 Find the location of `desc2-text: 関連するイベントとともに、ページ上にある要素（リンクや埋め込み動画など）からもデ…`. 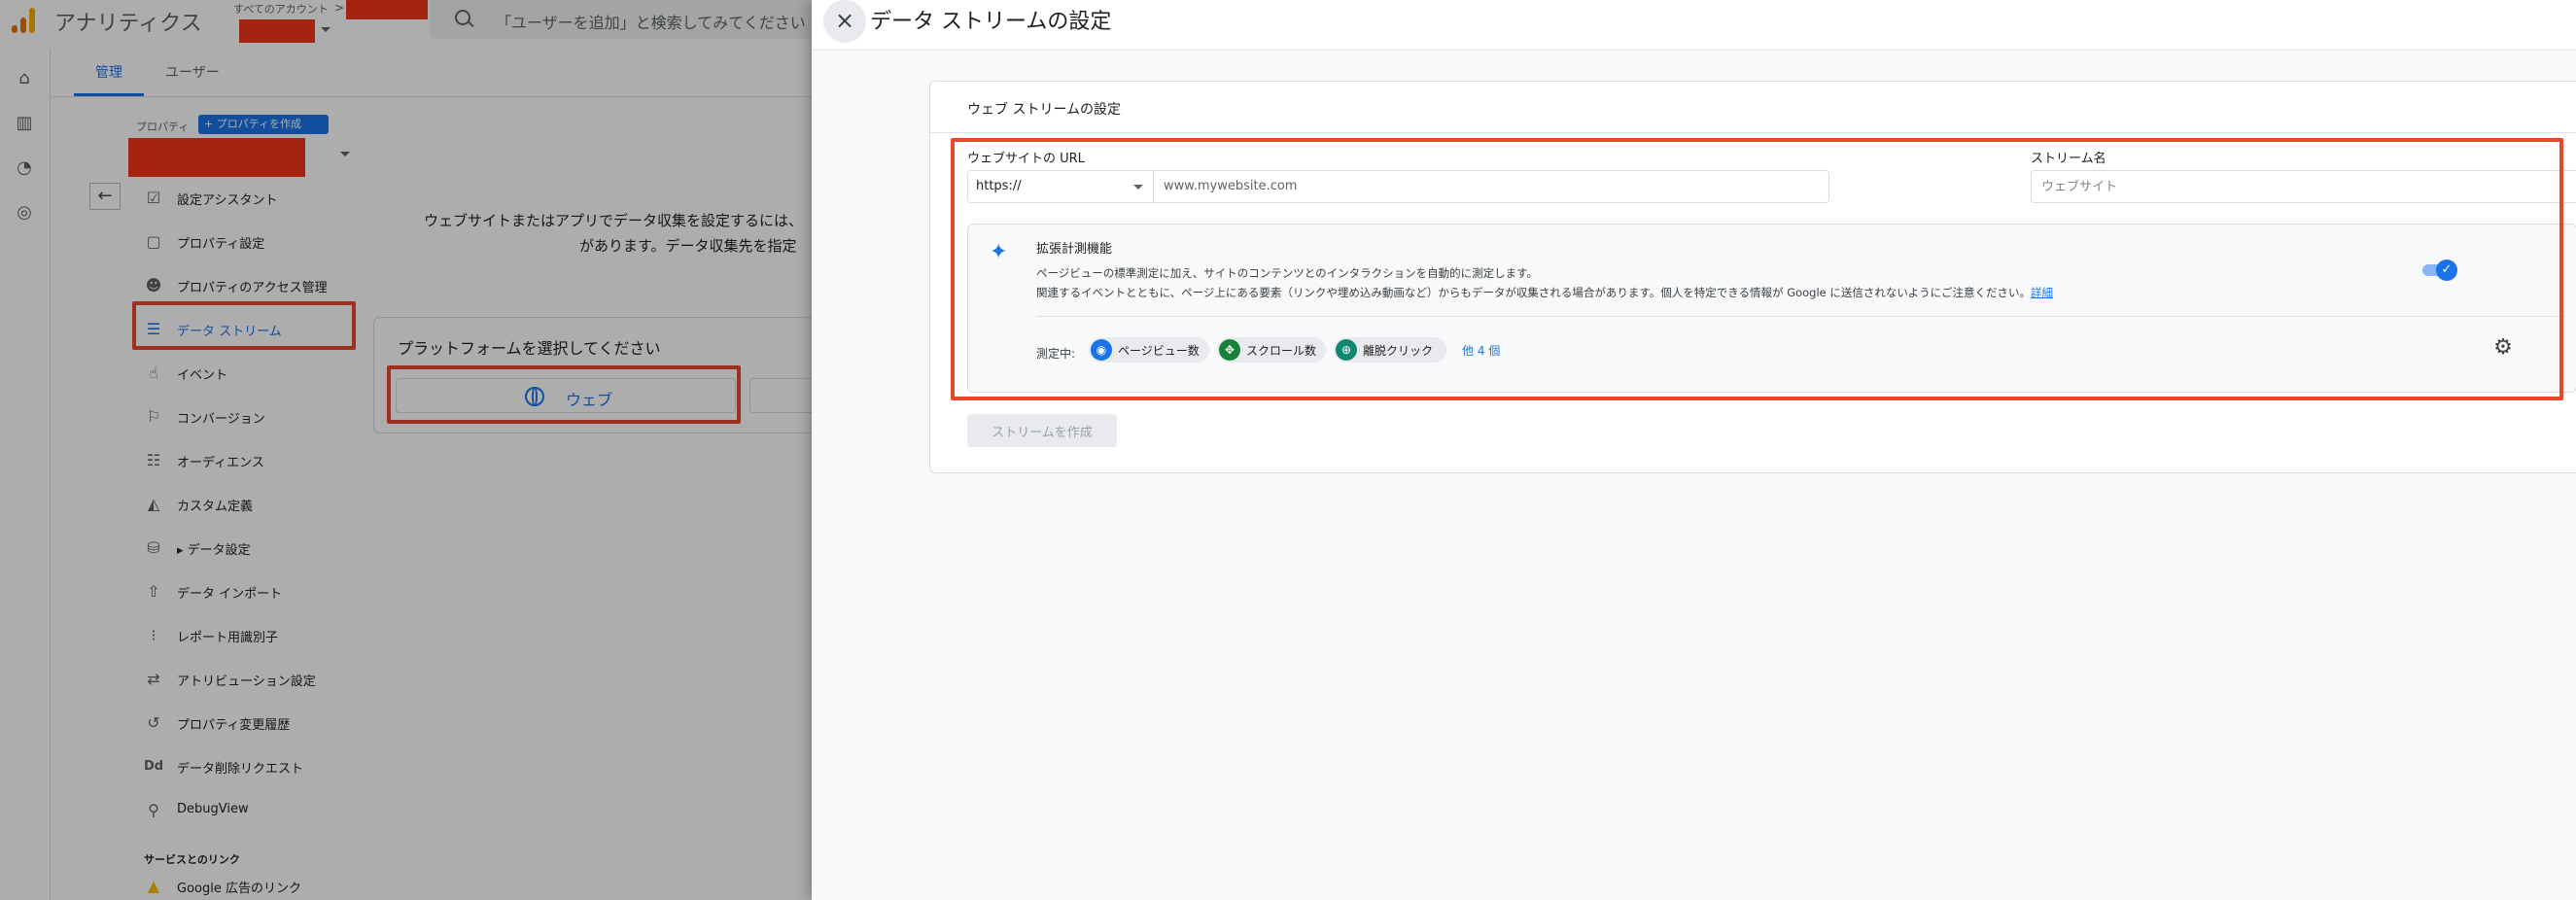

desc2-text: 関連するイベントとともに、ページ上にある要素（リンクや埋め込み動画など）からもデ… is located at coordinates (1534, 292).